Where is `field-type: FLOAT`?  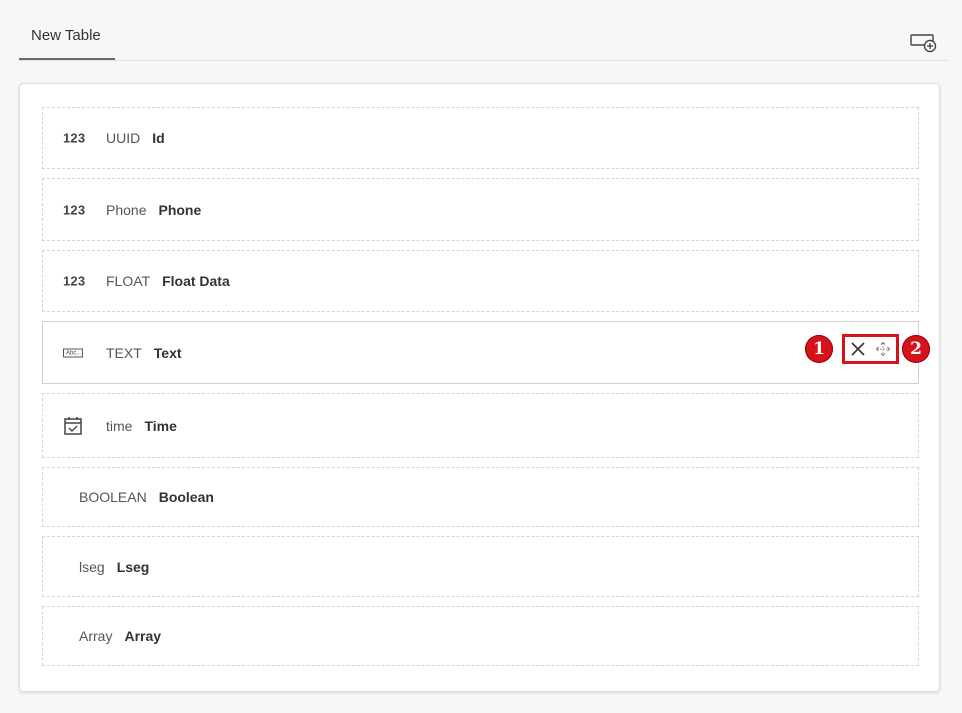
field-type: FLOAT is located at coordinates (128, 281).